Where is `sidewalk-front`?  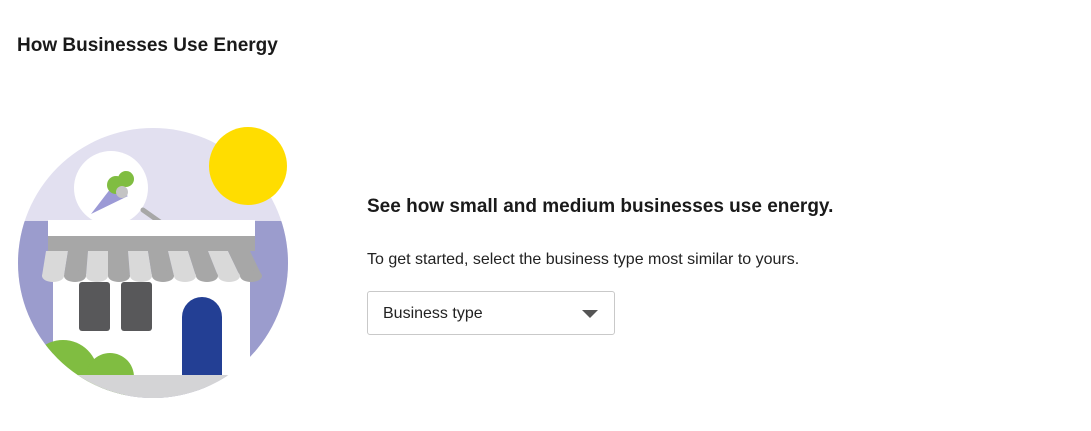 sidewalk-front is located at coordinates (153, 386).